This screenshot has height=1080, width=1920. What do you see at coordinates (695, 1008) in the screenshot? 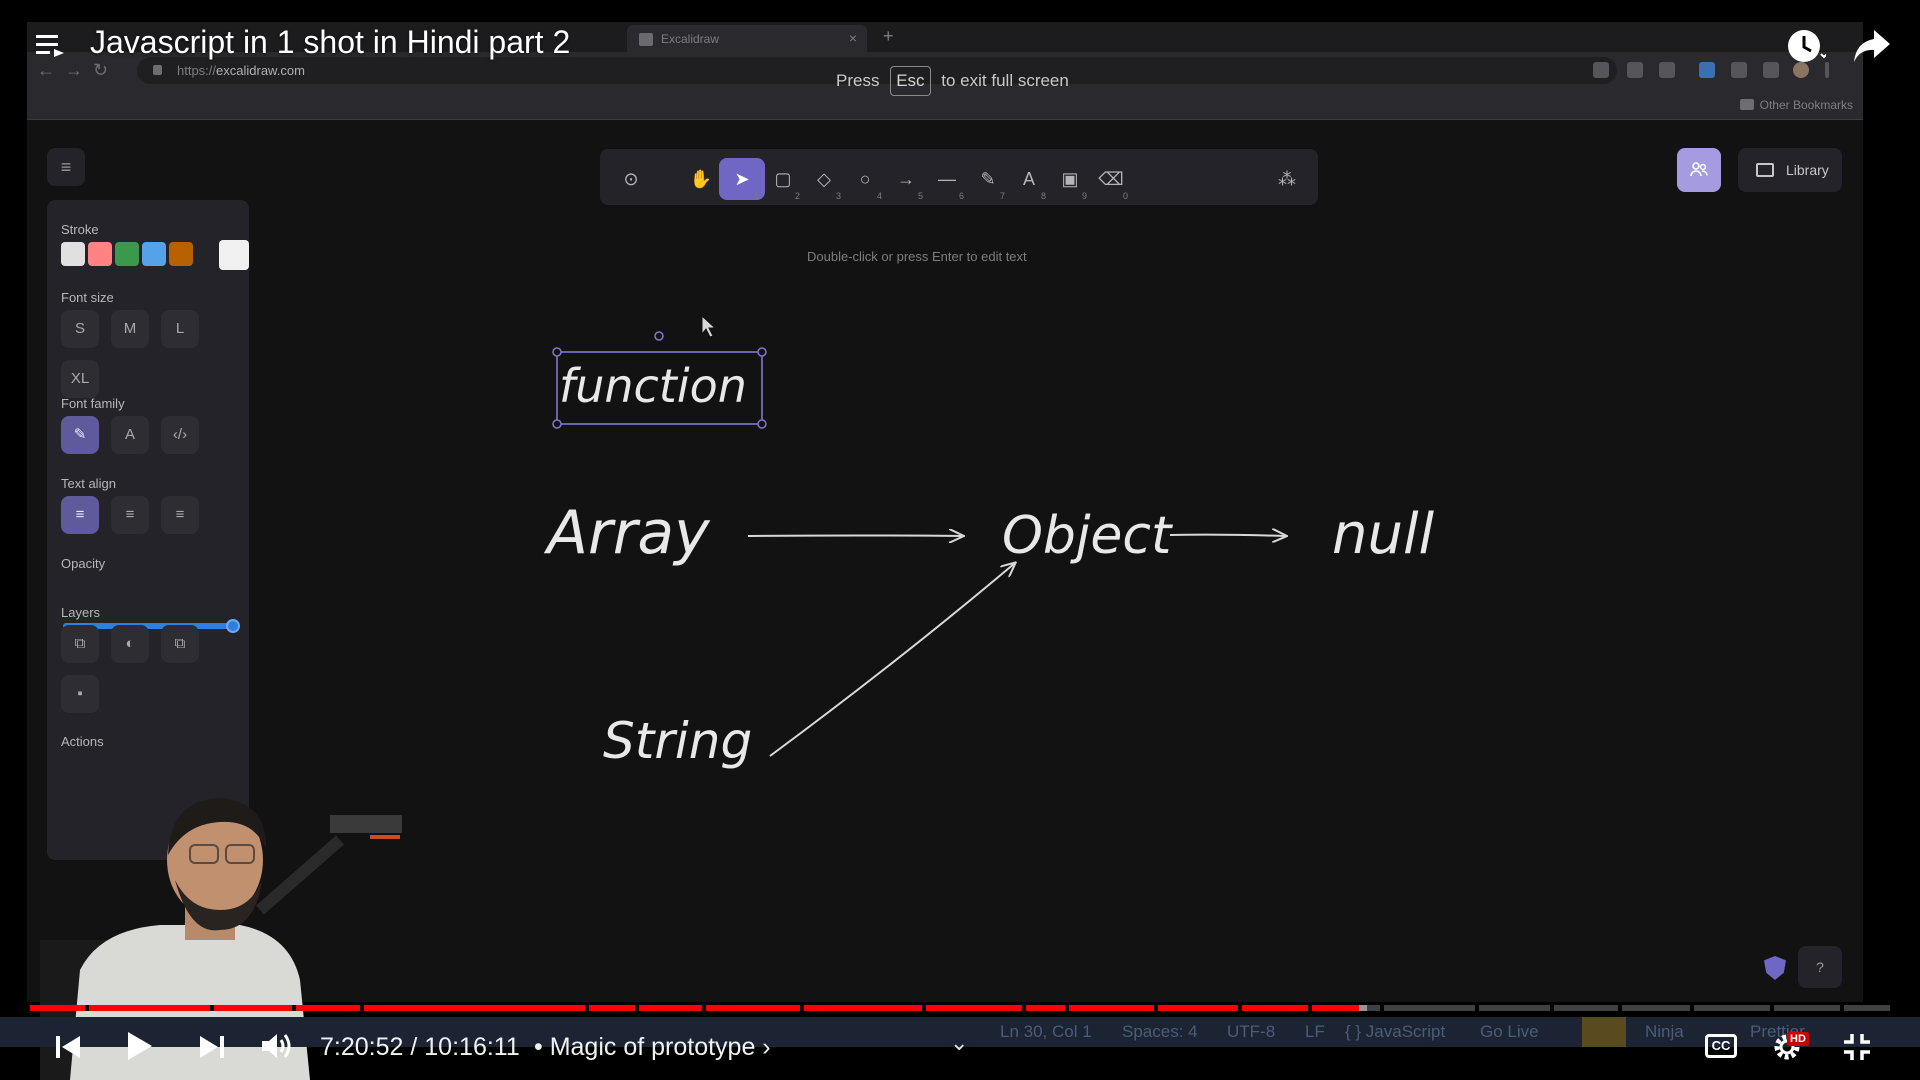
I see `progress-played` at bounding box center [695, 1008].